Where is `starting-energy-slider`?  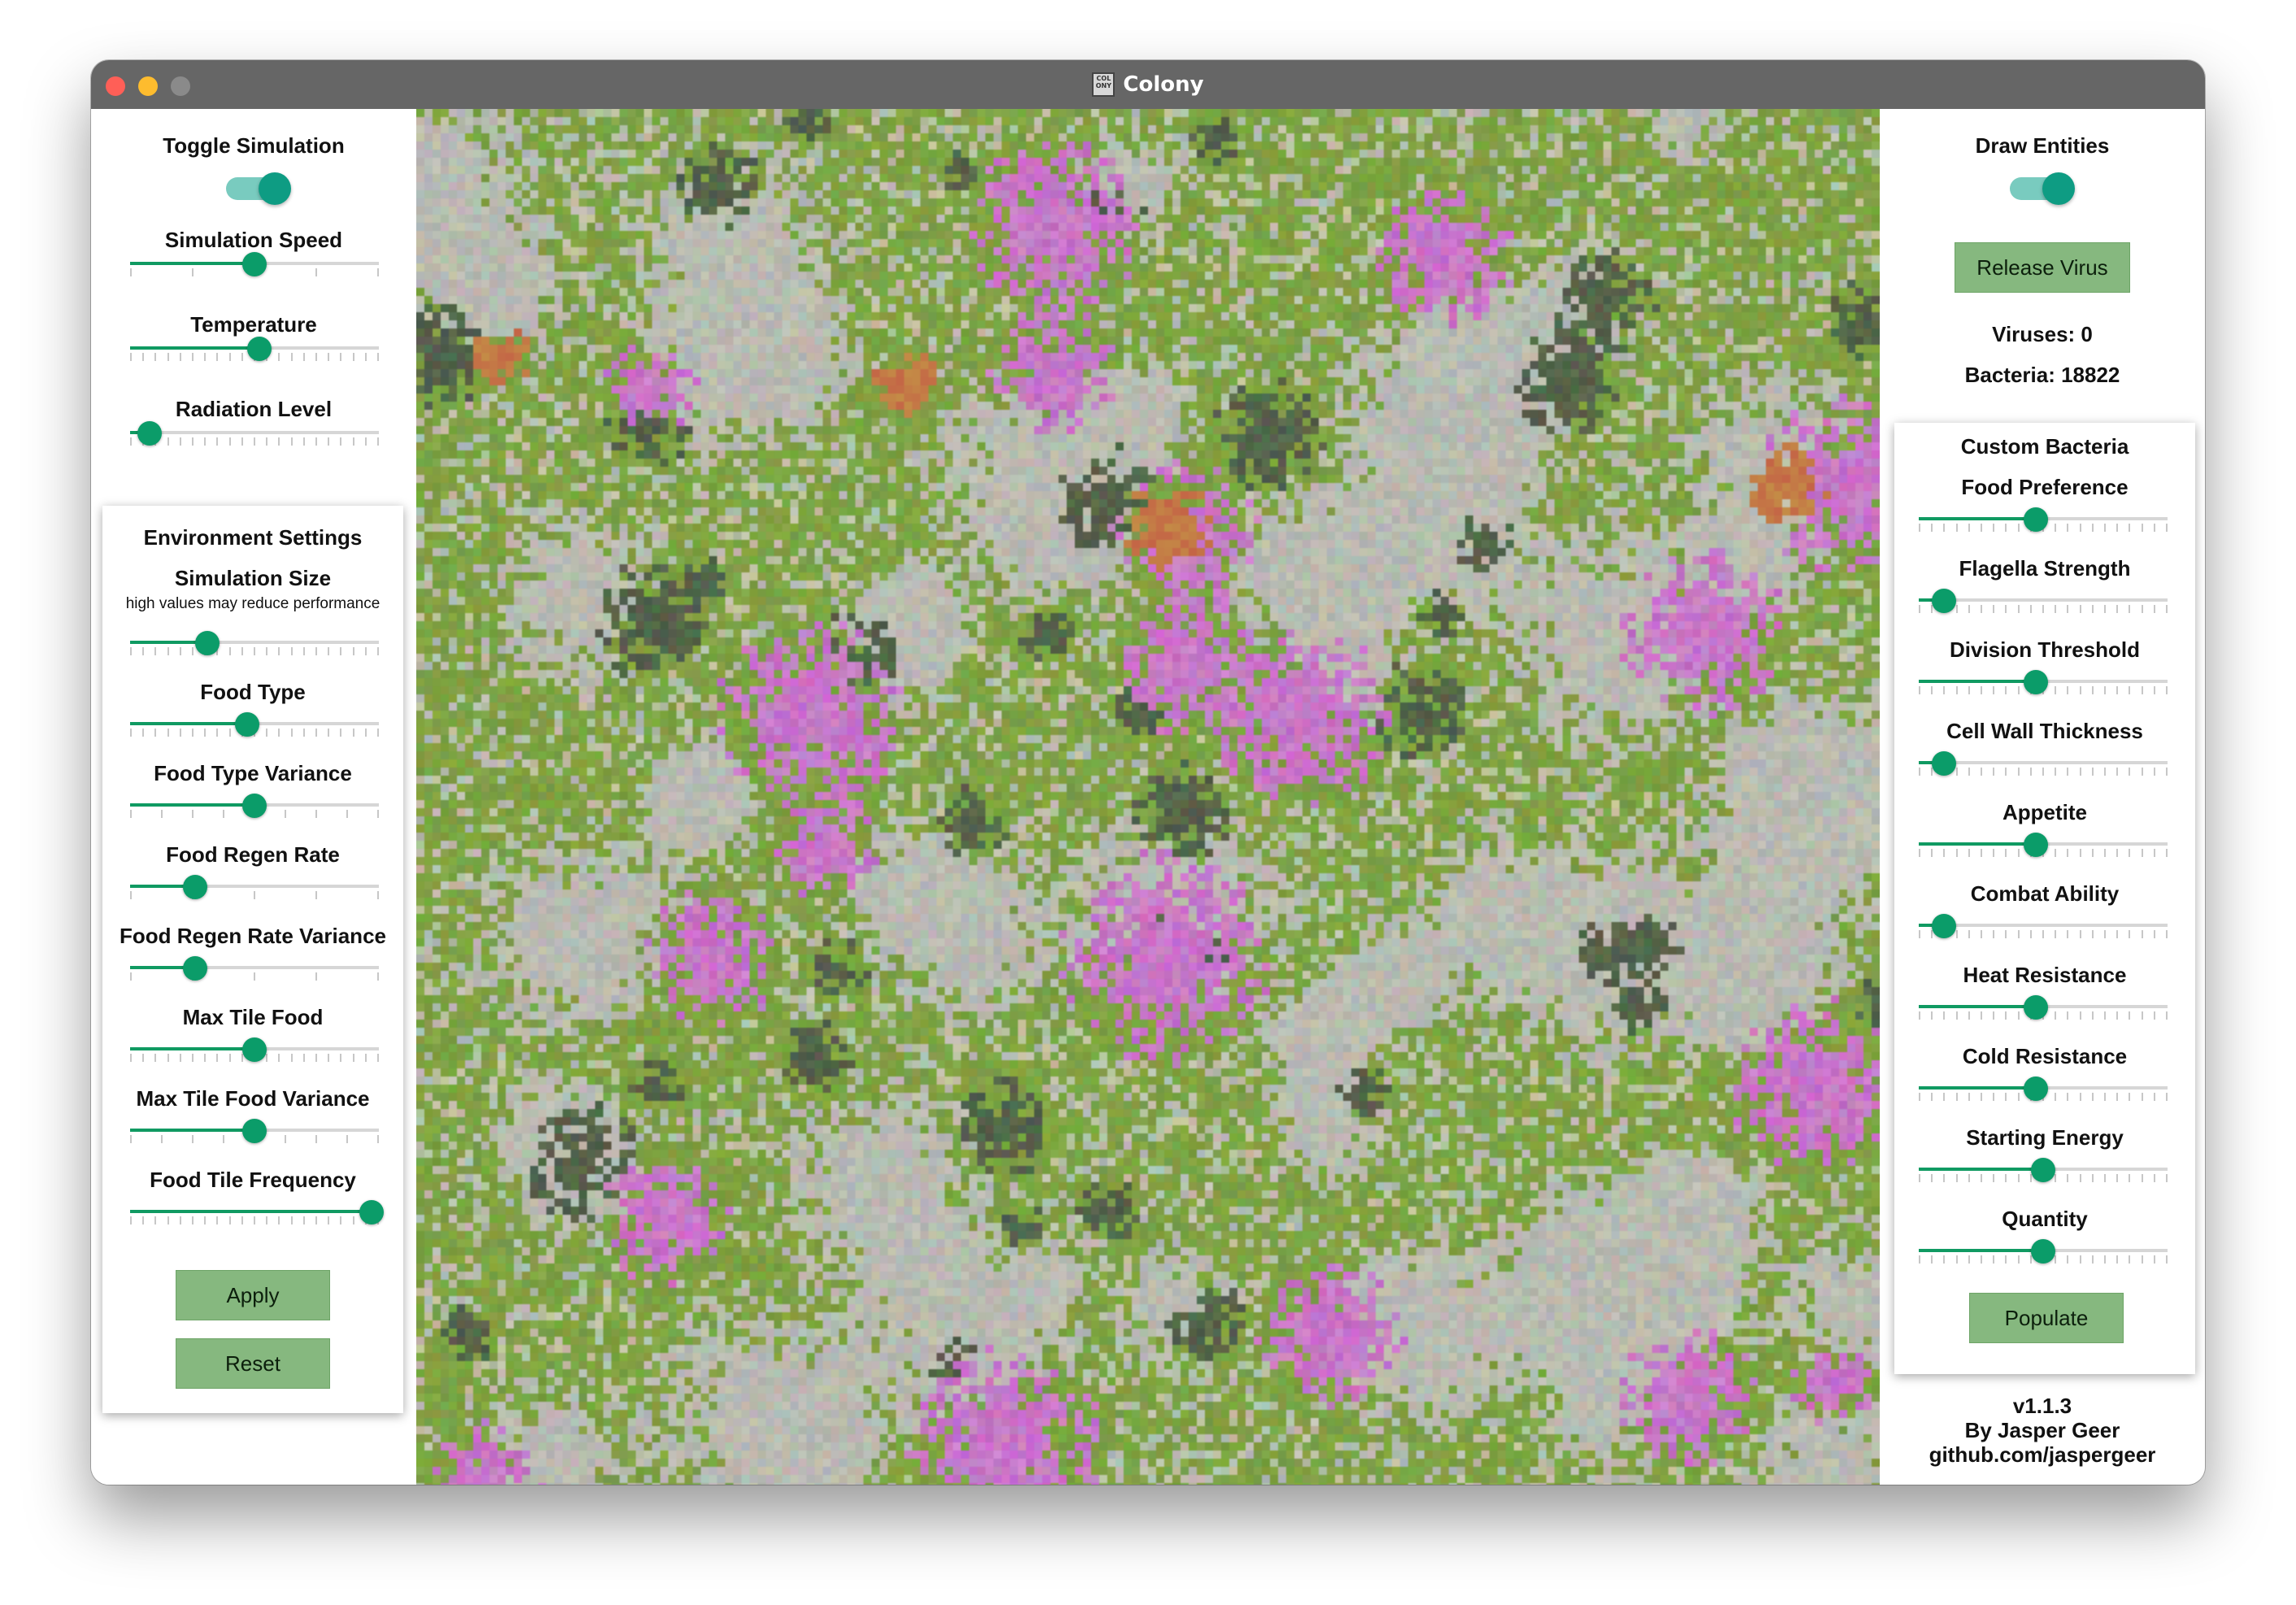
starting-energy-slider is located at coordinates (2044, 1171).